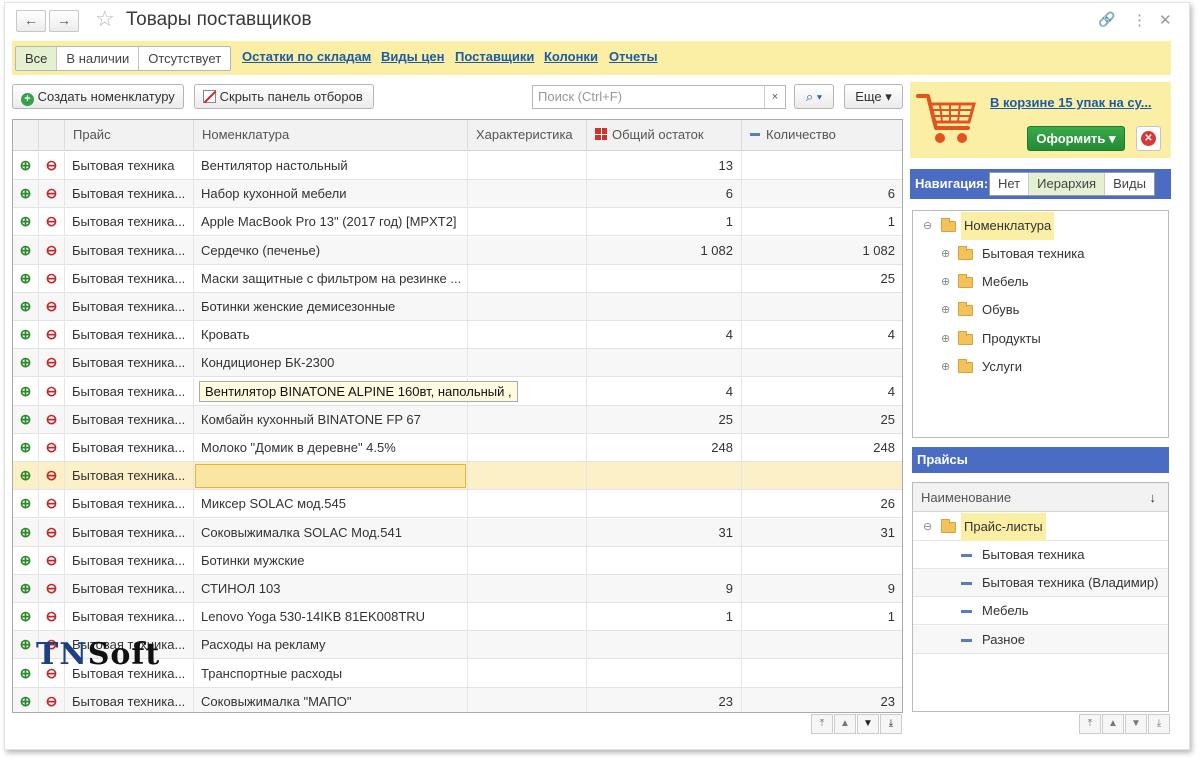  What do you see at coordinates (1040, 339) in the screenshot?
I see `tree-item: ⊕ Продукты` at bounding box center [1040, 339].